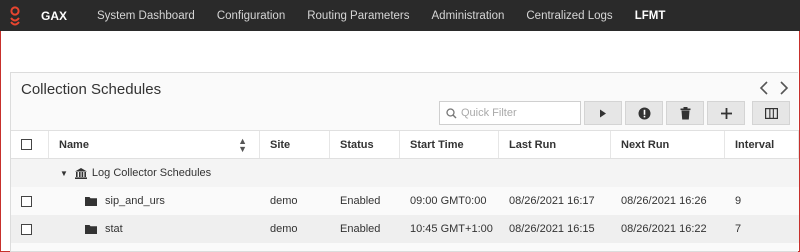  Describe the element at coordinates (26, 144) in the screenshot. I see `select-all-checkbox` at that location.